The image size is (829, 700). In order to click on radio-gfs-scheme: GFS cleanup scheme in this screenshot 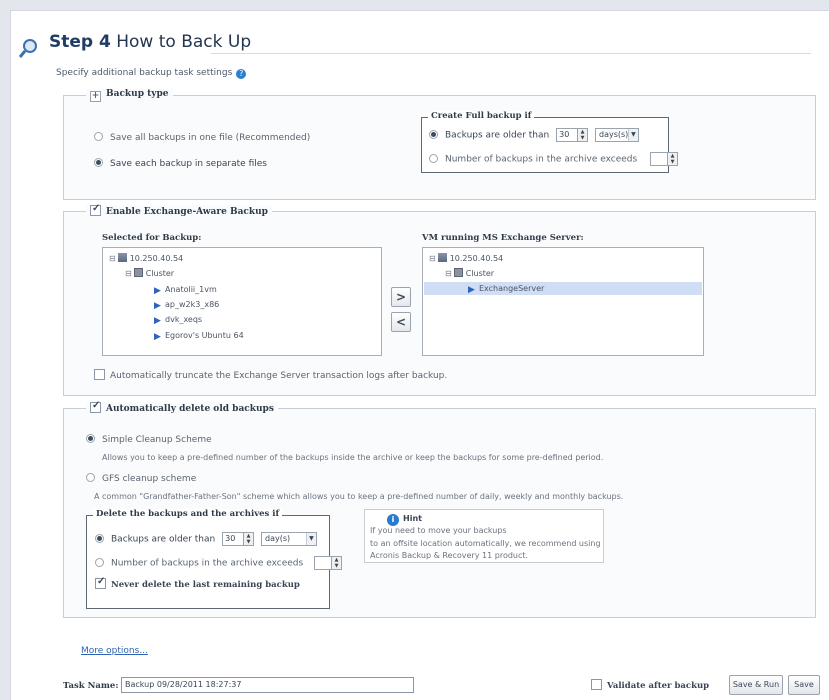, I will do `click(141, 478)`.